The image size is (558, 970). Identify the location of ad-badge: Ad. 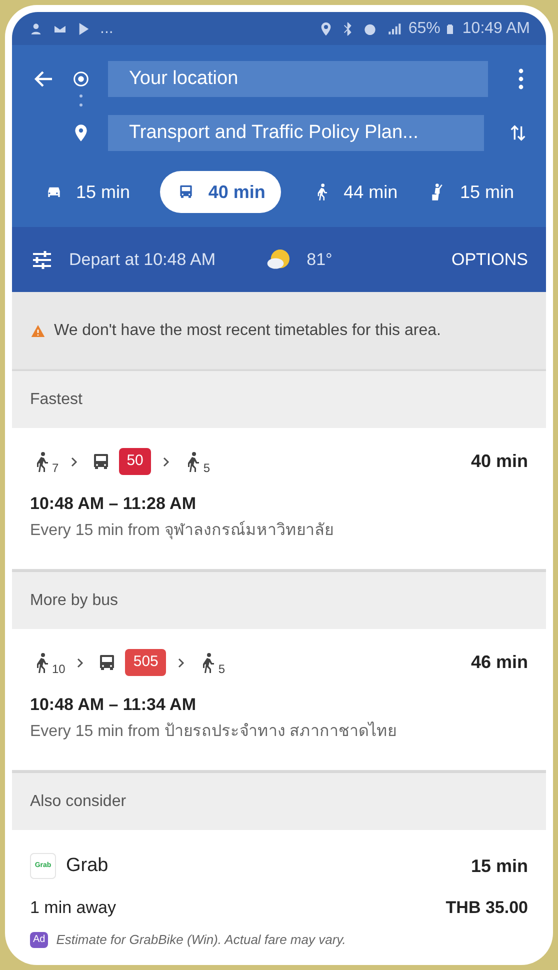
(39, 940).